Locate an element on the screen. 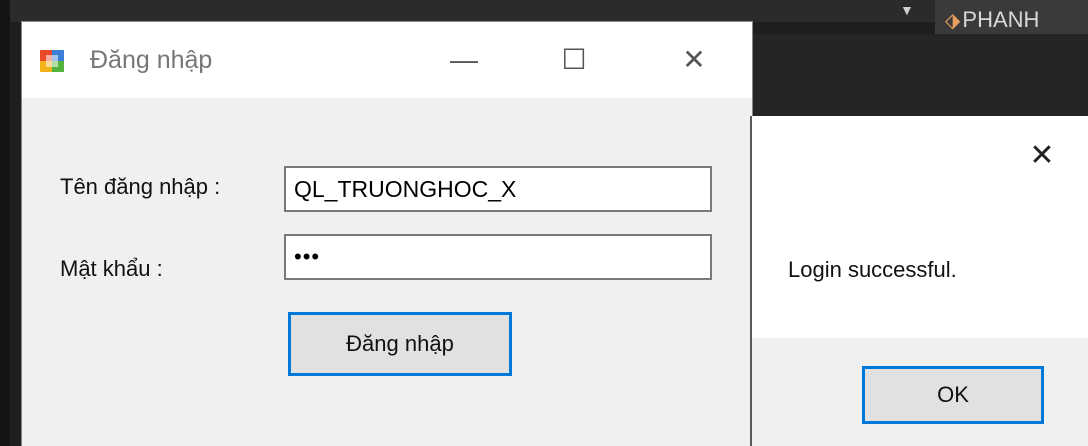  password-label: Mật khẩu : is located at coordinates (111, 268).